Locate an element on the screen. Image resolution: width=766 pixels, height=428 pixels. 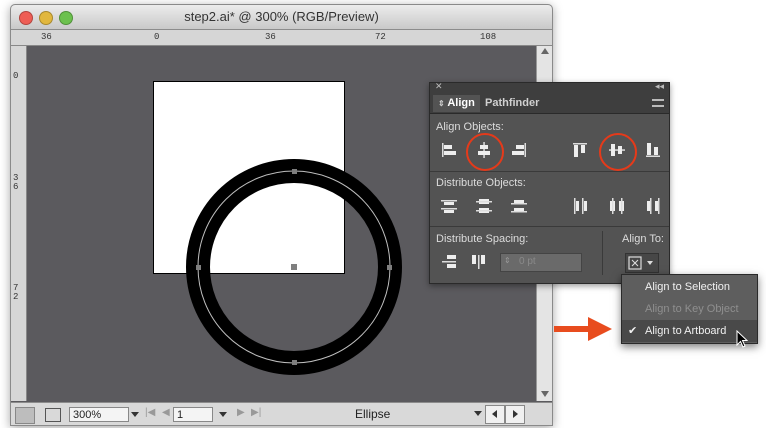
menu-item-label: Align to Selection is located at coordinates (687, 287).